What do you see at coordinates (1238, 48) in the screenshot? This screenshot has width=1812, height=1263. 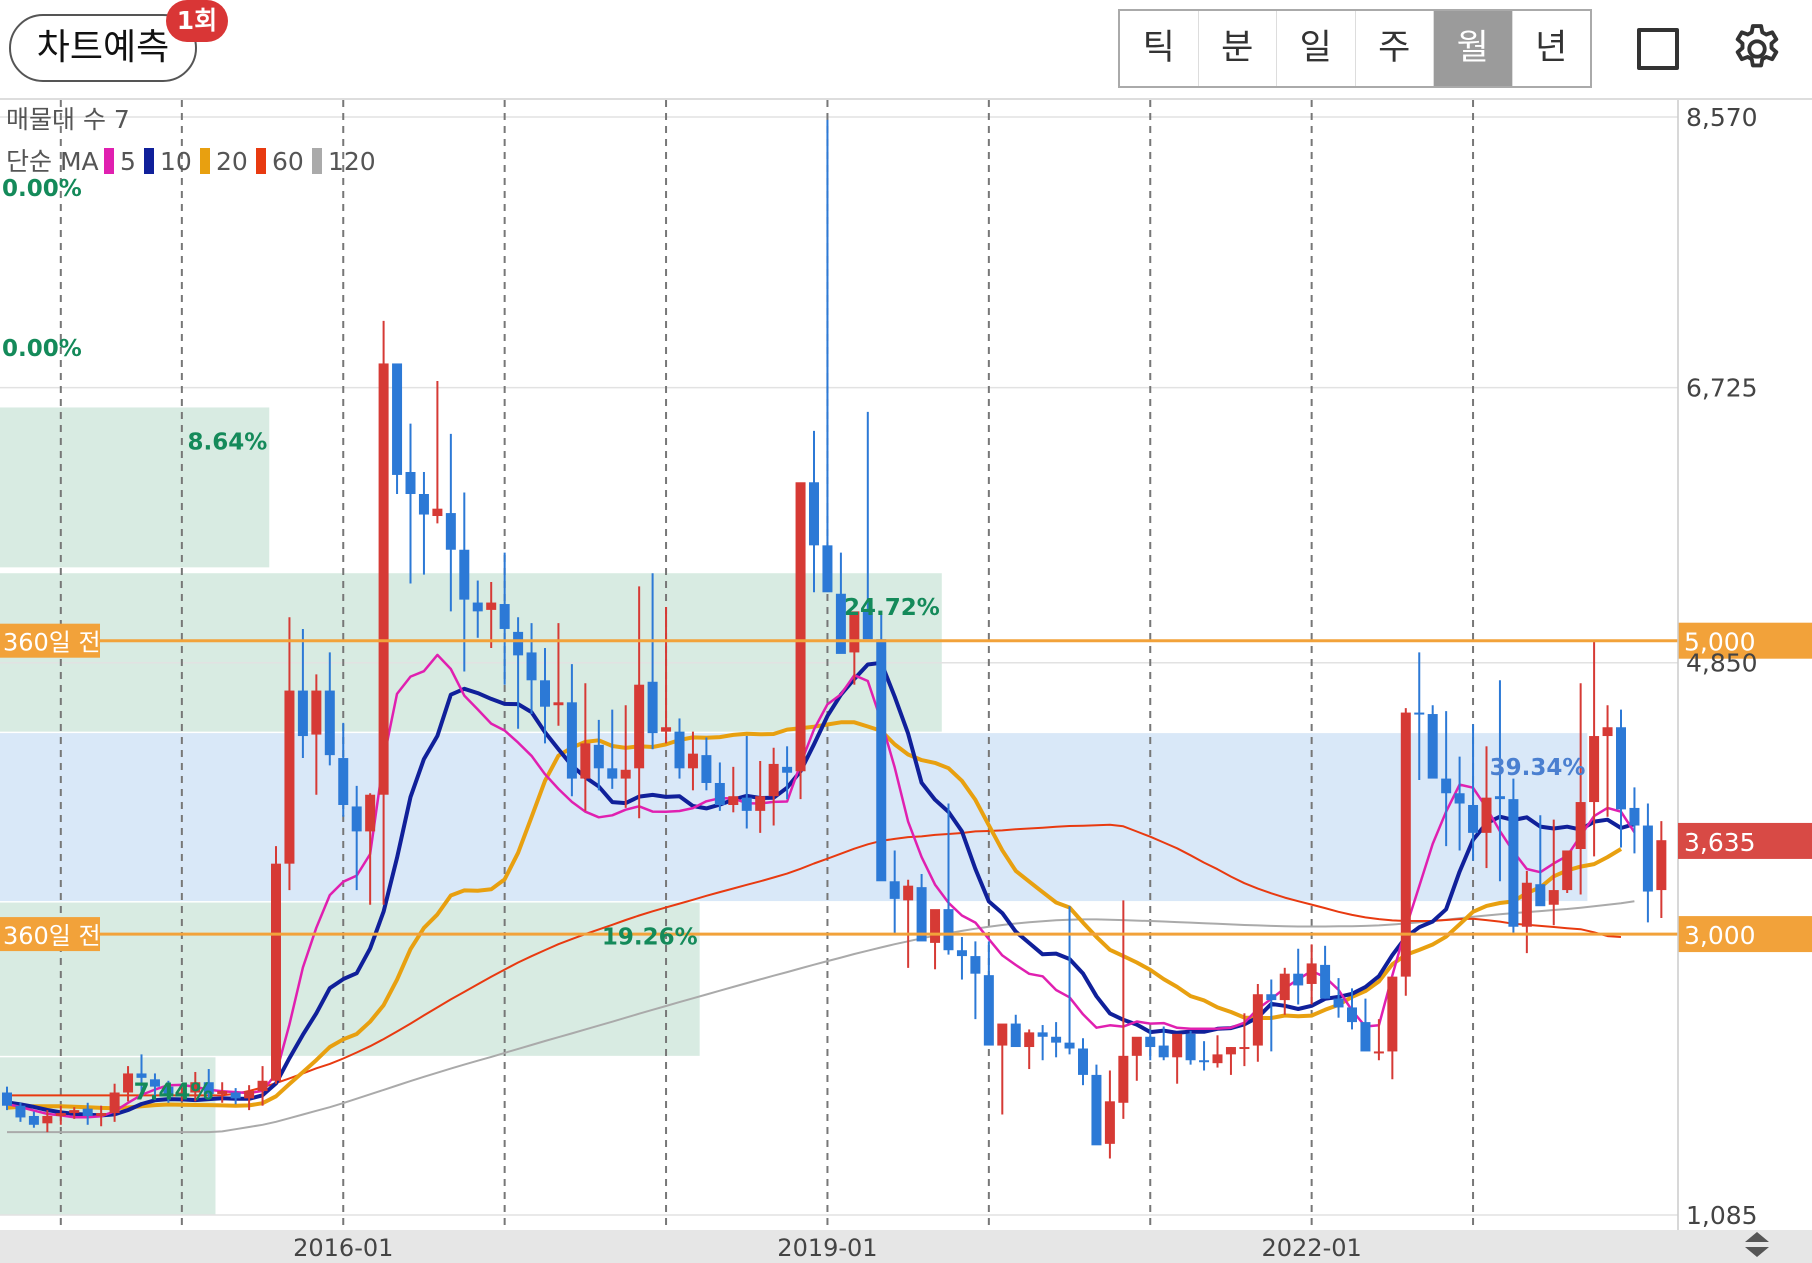 I see `tab-minute: 분` at bounding box center [1238, 48].